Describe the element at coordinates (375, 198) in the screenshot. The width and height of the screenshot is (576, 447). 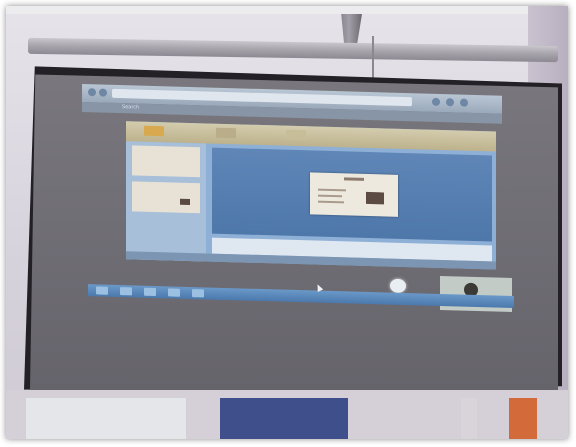
I see `slide-image` at that location.